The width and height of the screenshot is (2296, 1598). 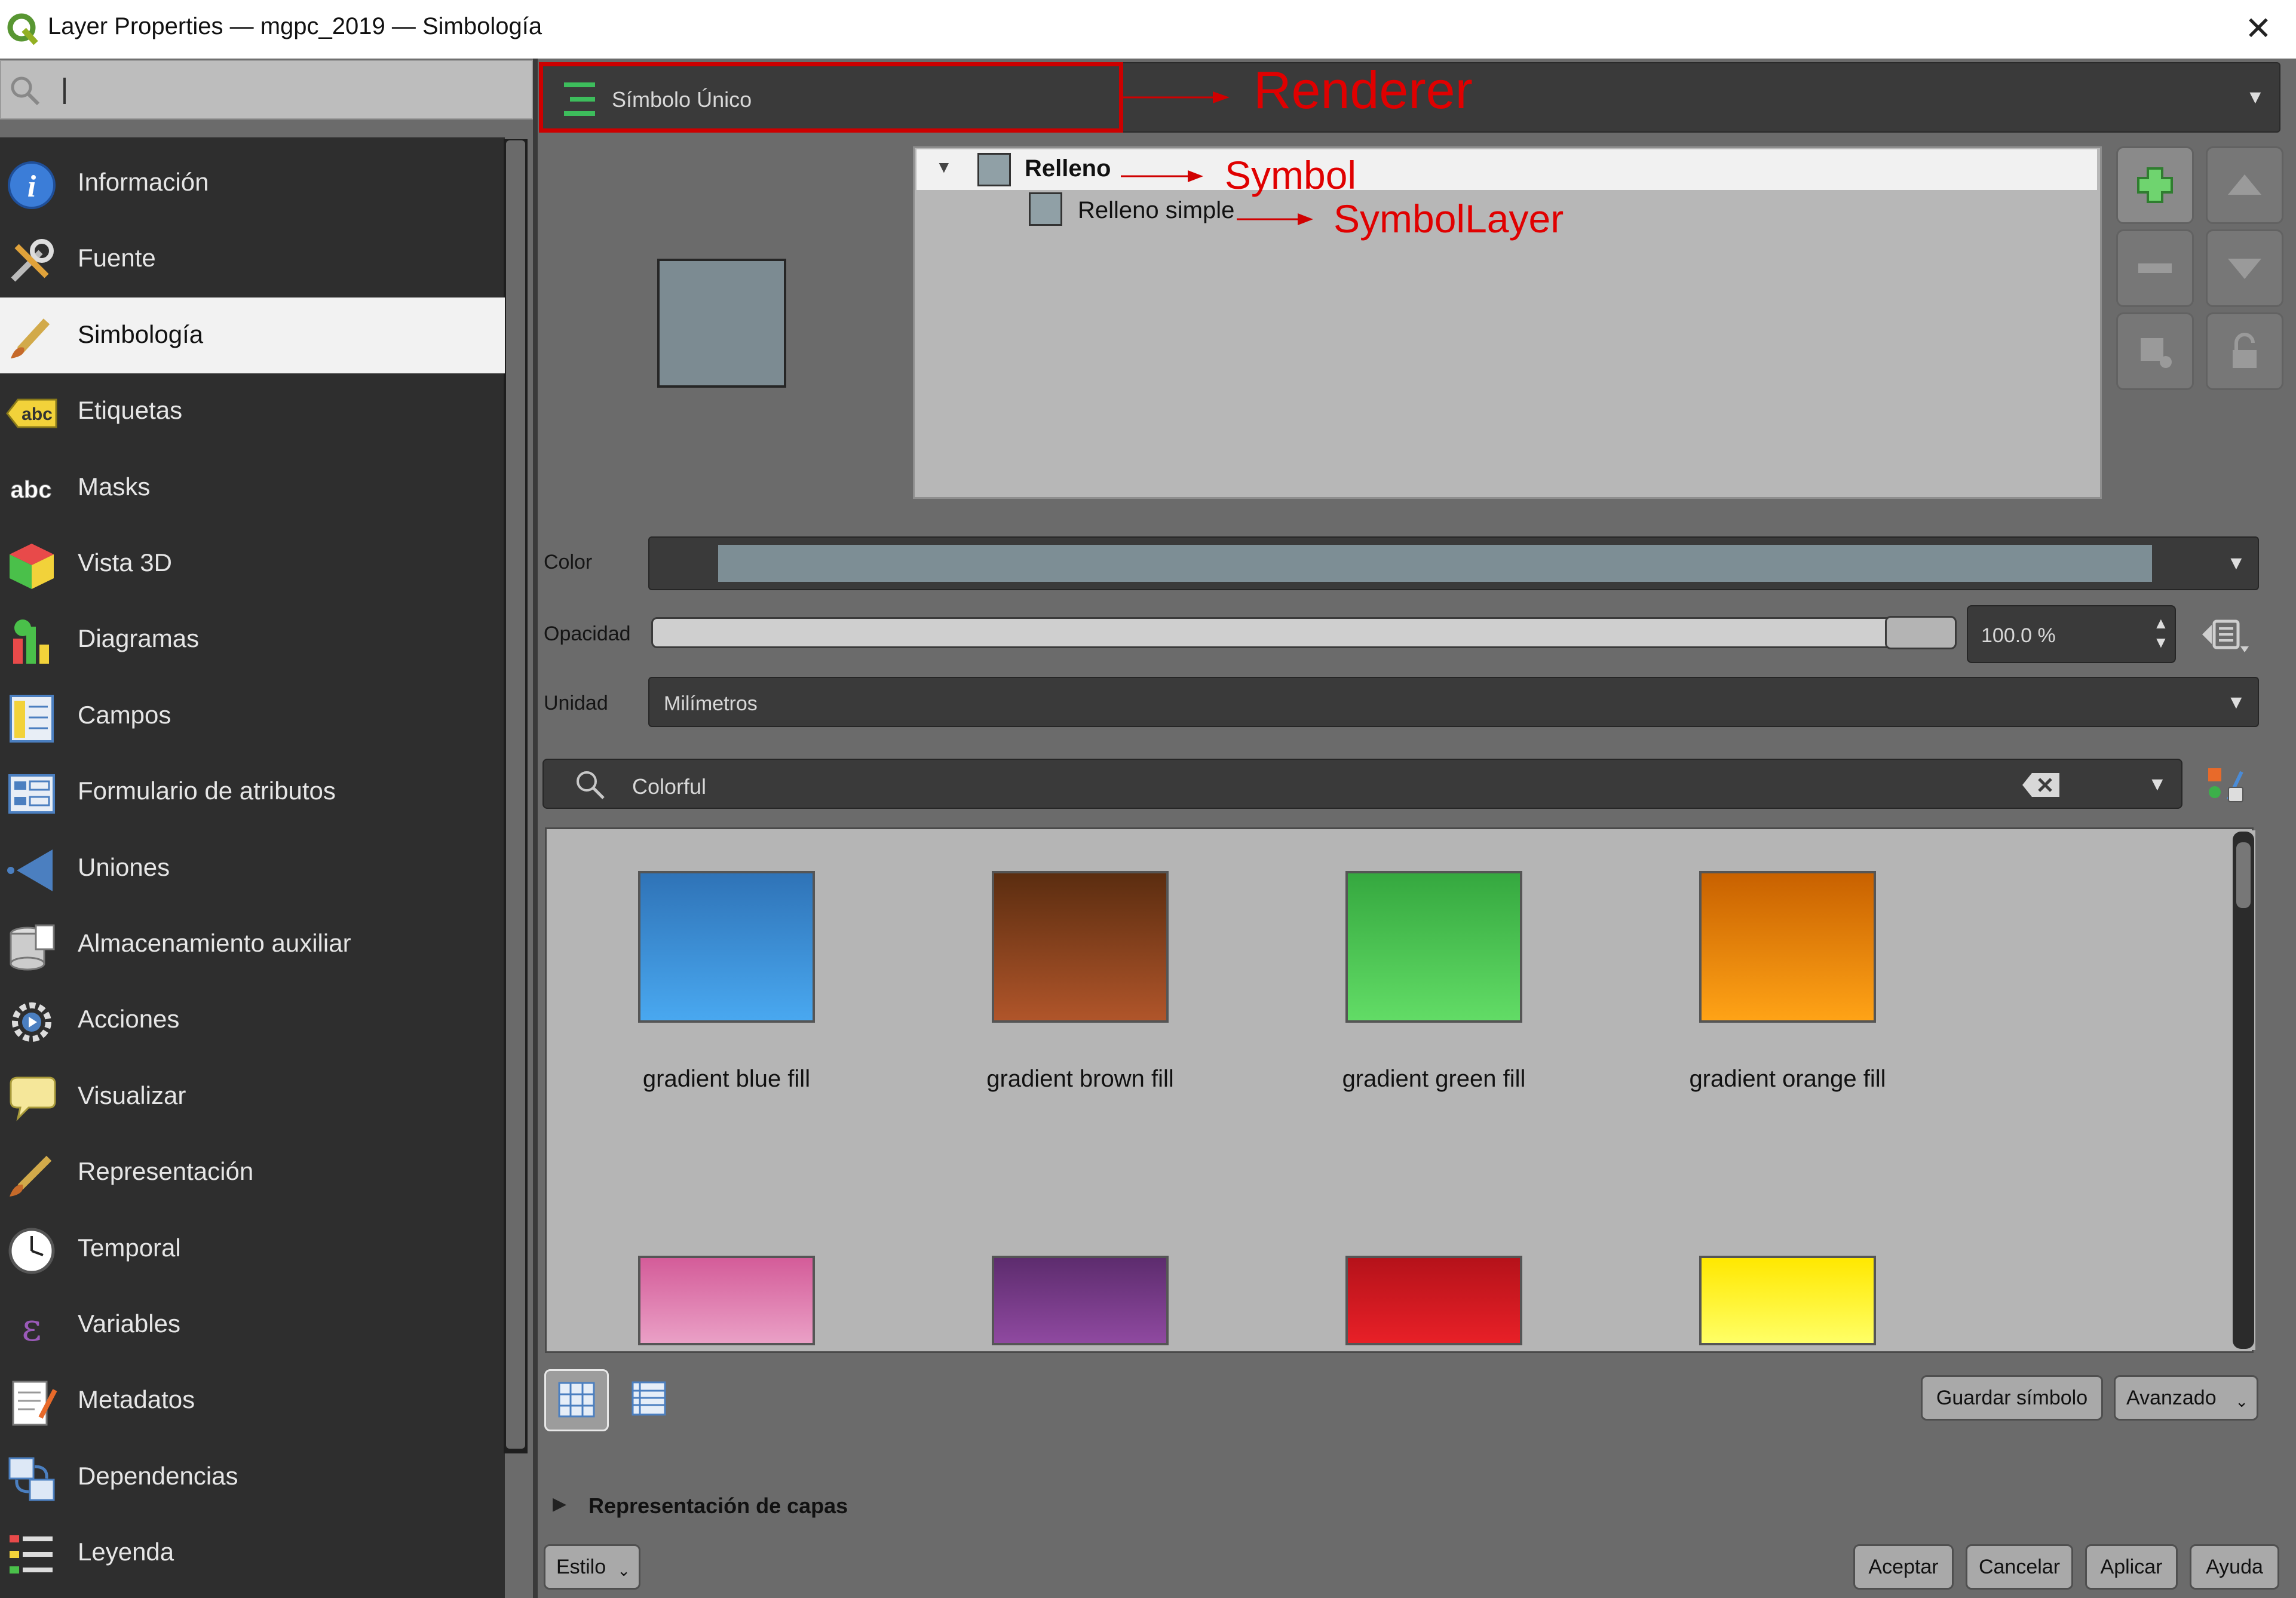 What do you see at coordinates (141, 334) in the screenshot?
I see `sidebar-item-label: Simbología` at bounding box center [141, 334].